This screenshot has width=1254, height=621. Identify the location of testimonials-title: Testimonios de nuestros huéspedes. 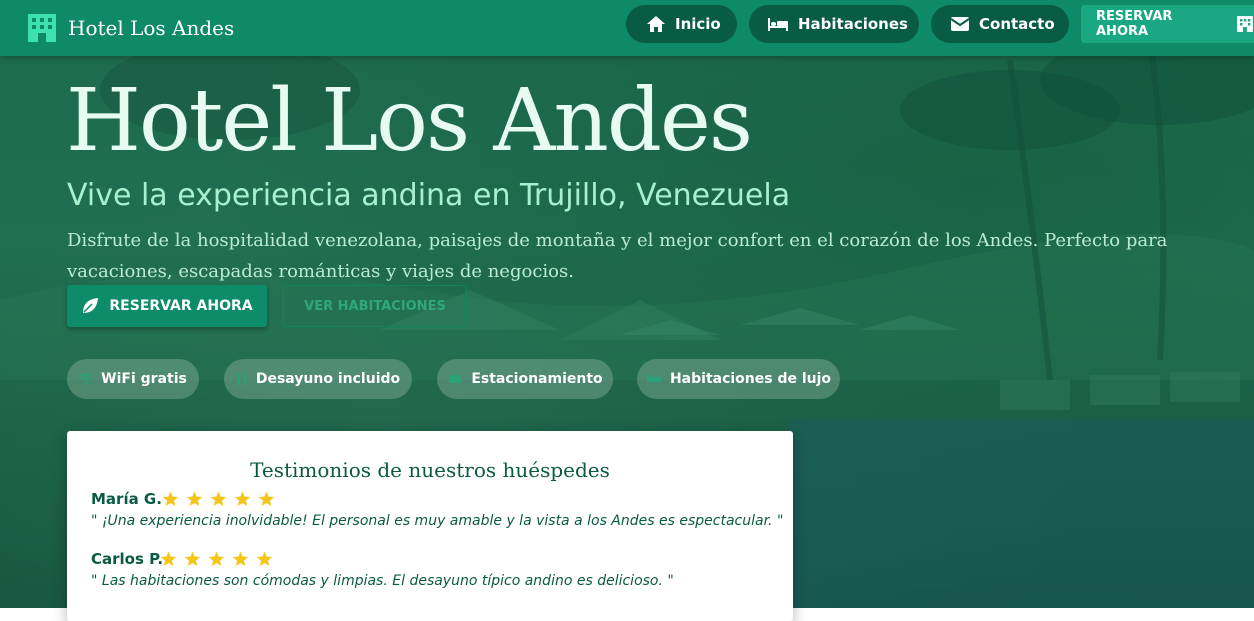
(430, 470).